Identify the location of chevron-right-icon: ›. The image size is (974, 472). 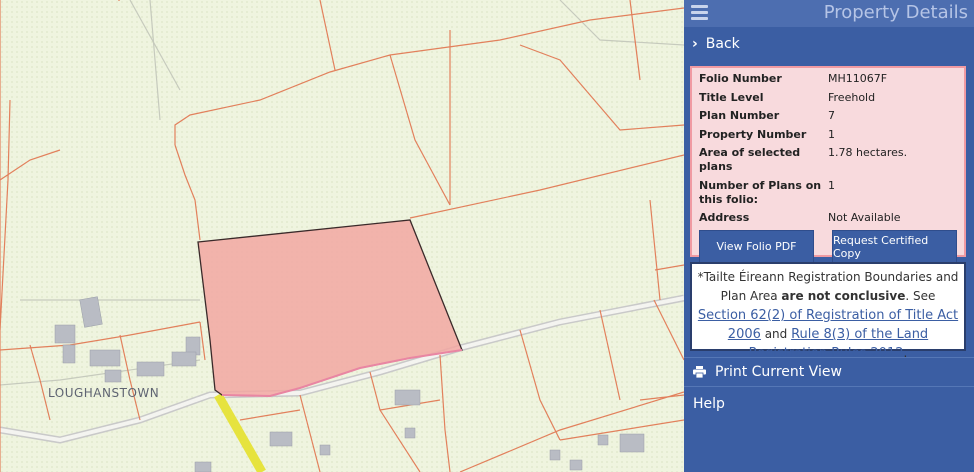
(695, 43).